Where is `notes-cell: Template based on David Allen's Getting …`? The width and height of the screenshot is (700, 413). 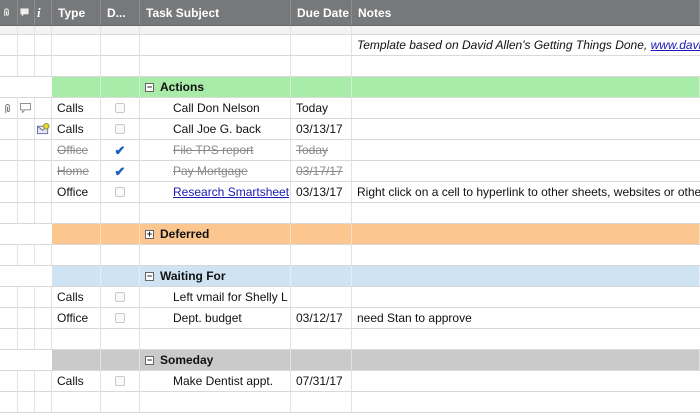
notes-cell: Template based on David Allen's Getting … is located at coordinates (526, 45).